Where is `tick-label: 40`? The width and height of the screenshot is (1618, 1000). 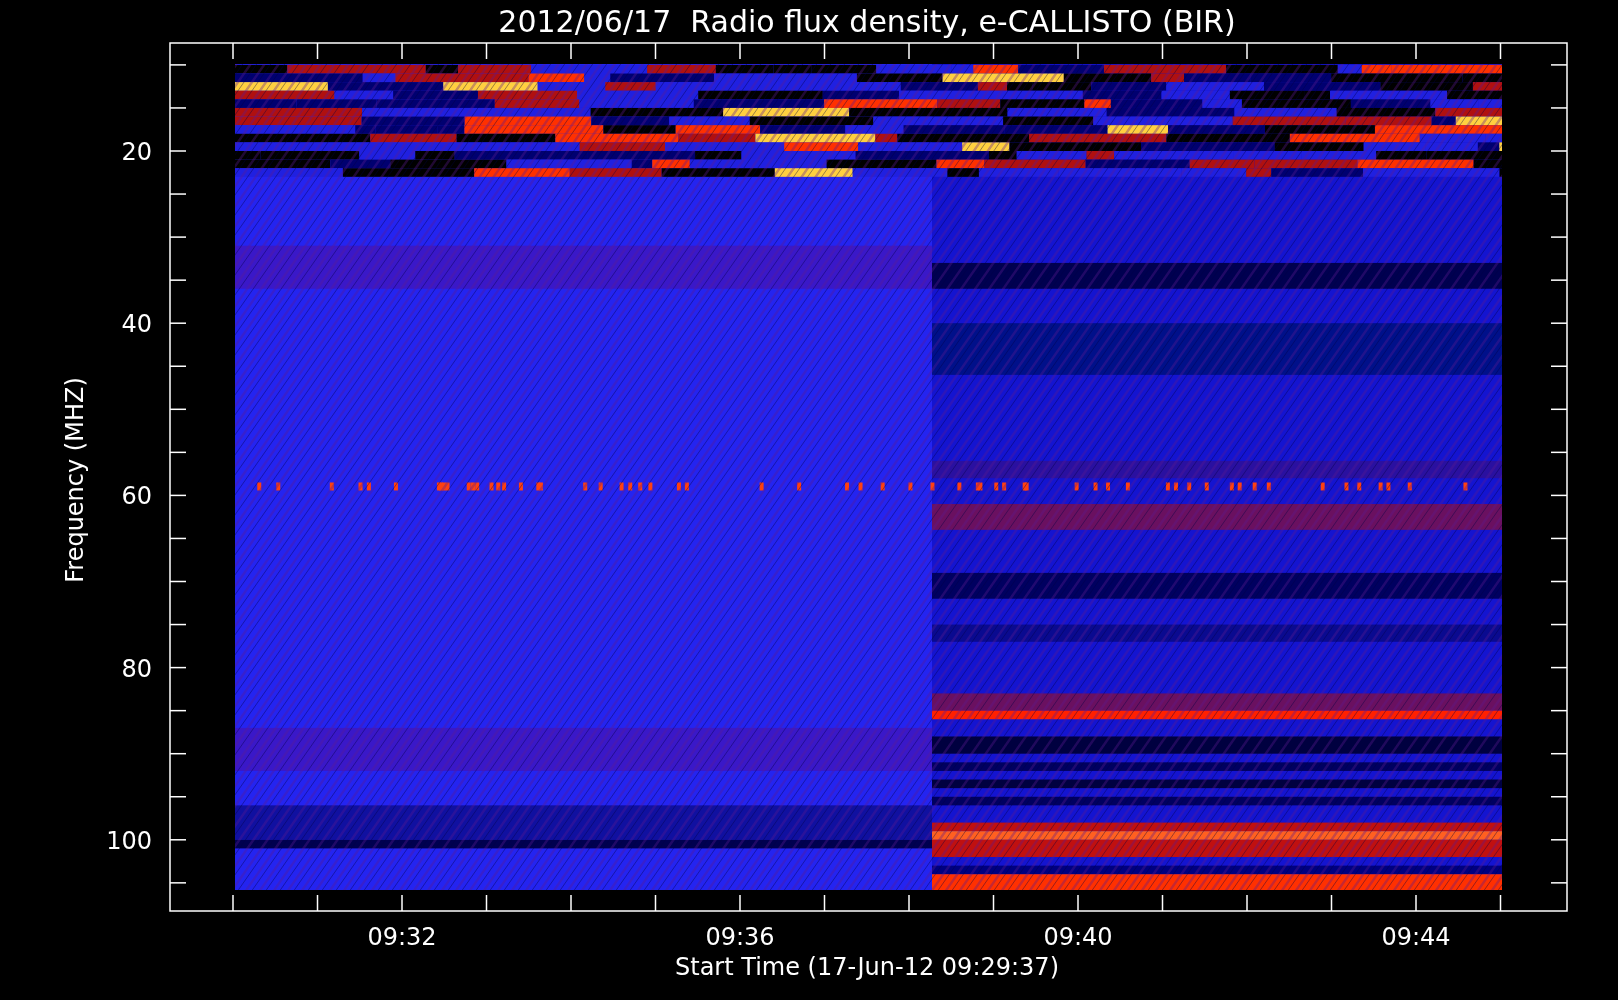
tick-label: 40 is located at coordinates (136, 324).